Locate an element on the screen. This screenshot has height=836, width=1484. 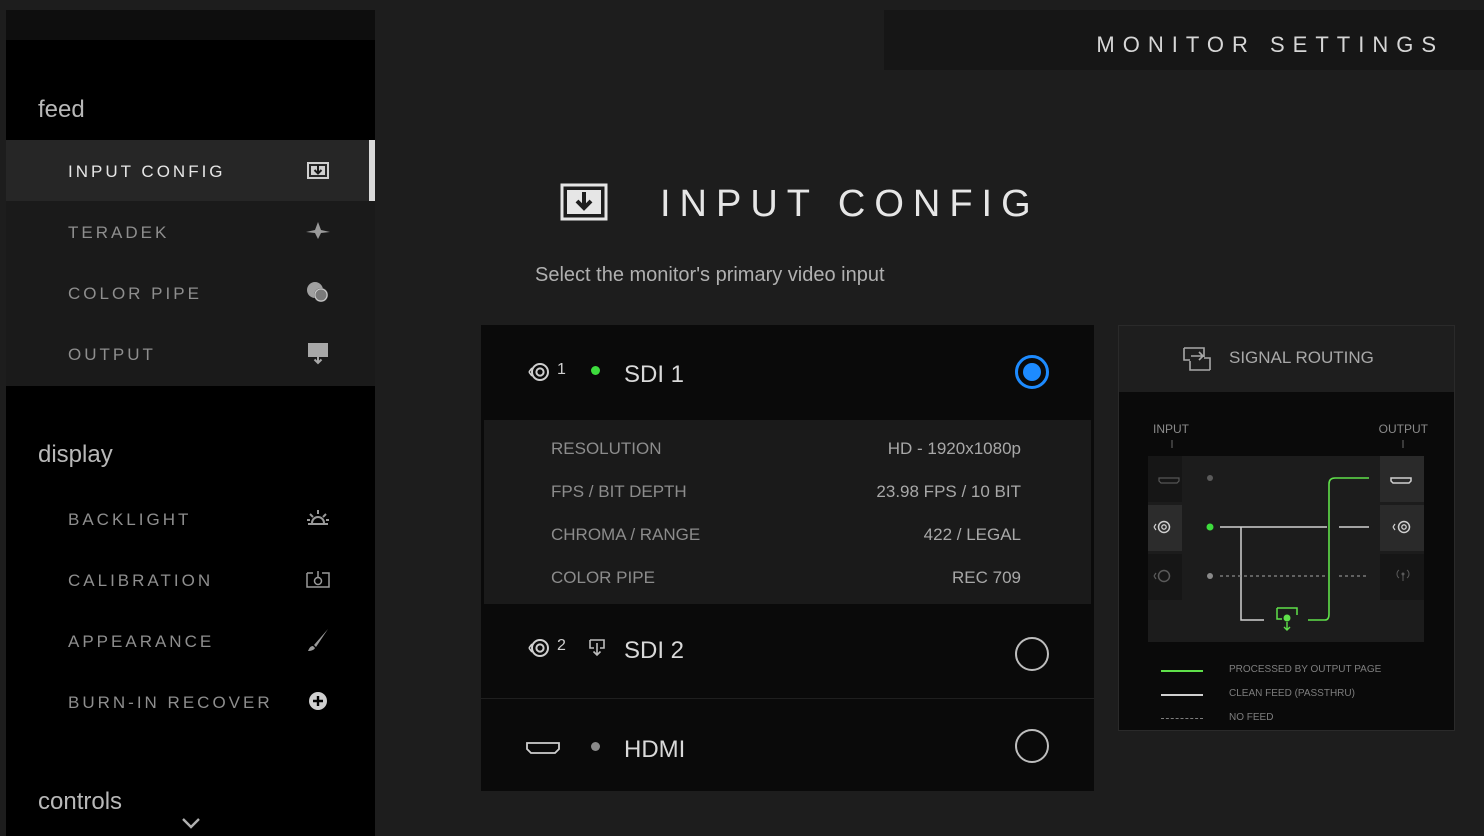
sidebar-top-bar is located at coordinates (190, 25).